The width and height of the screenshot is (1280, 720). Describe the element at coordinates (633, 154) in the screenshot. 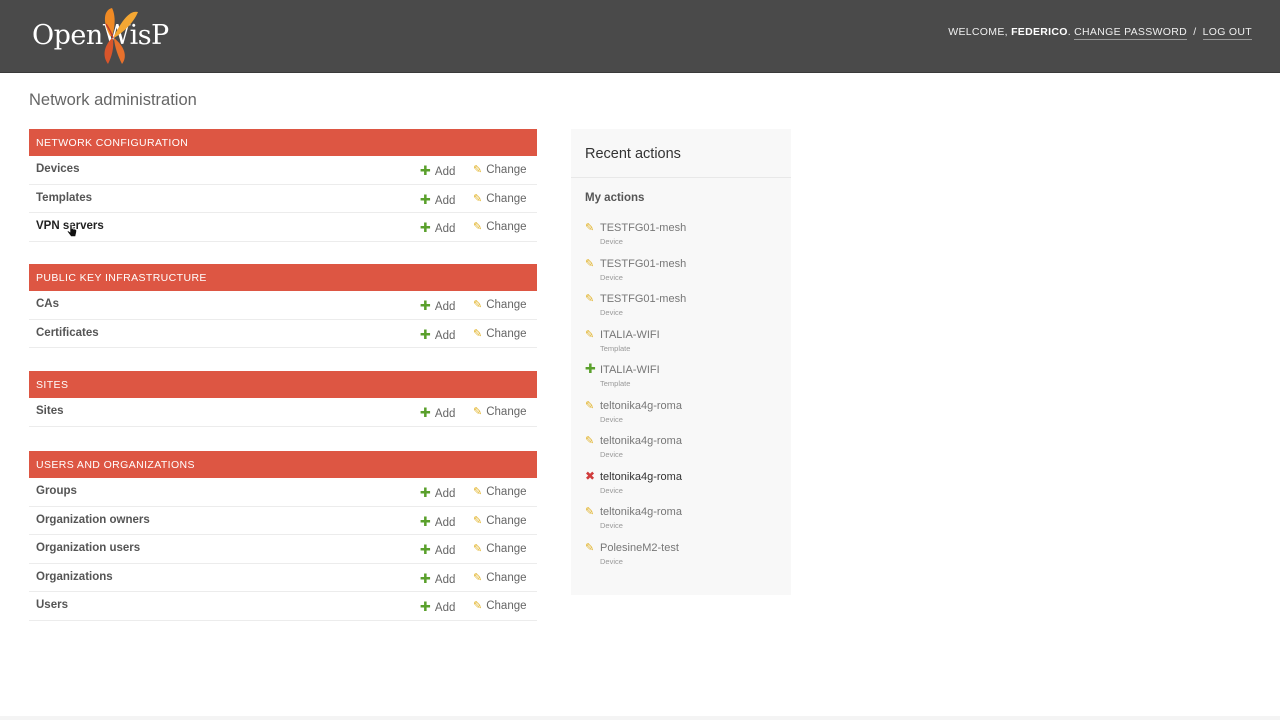

I see `recent-actions-title: Recent actions` at that location.